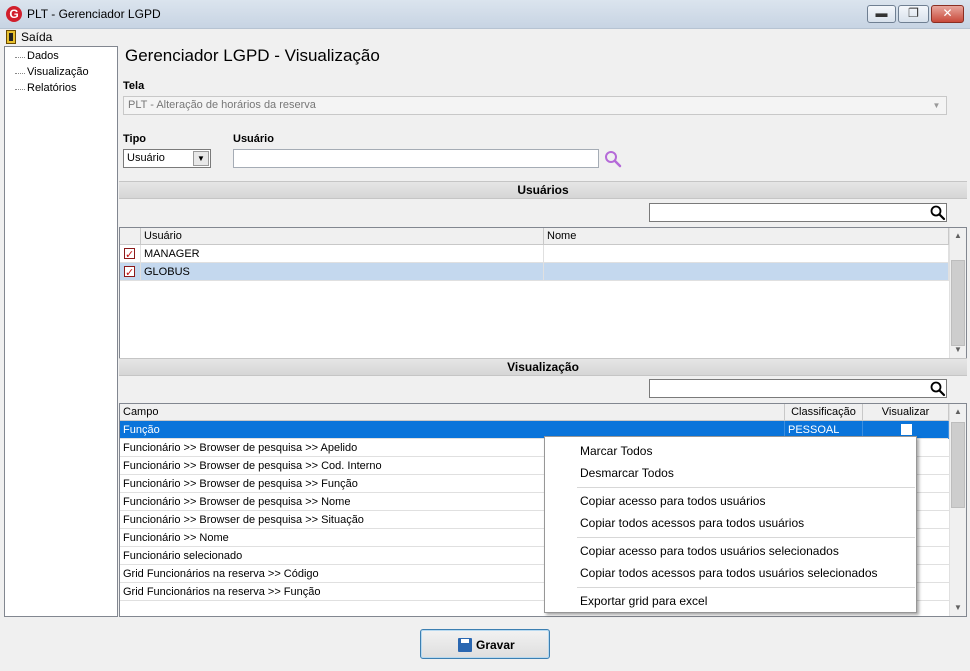 The width and height of the screenshot is (970, 671). What do you see at coordinates (36, 56) in the screenshot?
I see `tree-item-dados: Dados` at bounding box center [36, 56].